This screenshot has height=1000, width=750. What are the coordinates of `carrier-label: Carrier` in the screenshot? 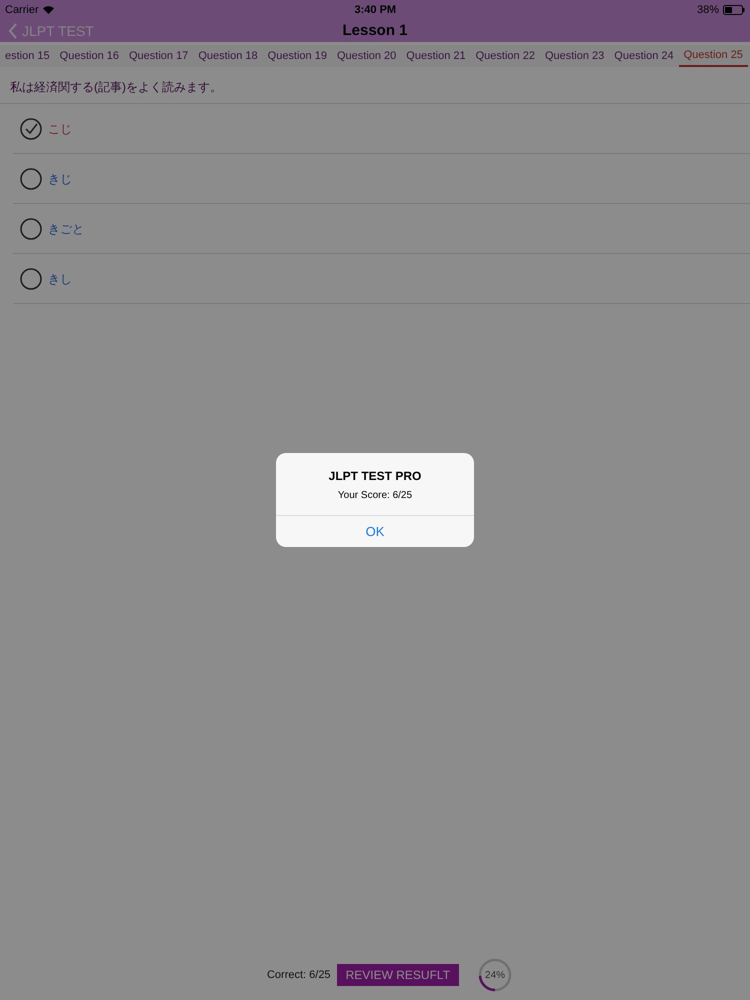 It's located at (22, 10).